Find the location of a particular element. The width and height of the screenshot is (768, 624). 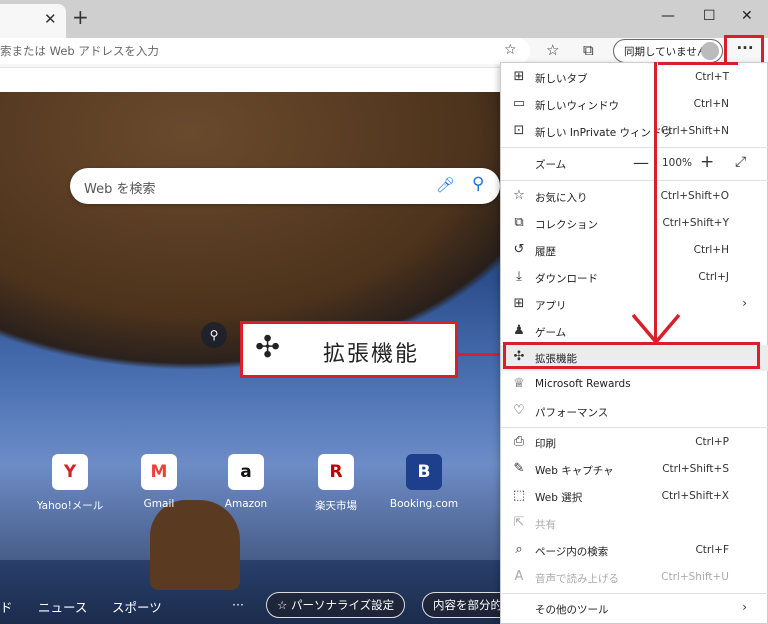

menu-label: 共有 is located at coordinates (545, 525).